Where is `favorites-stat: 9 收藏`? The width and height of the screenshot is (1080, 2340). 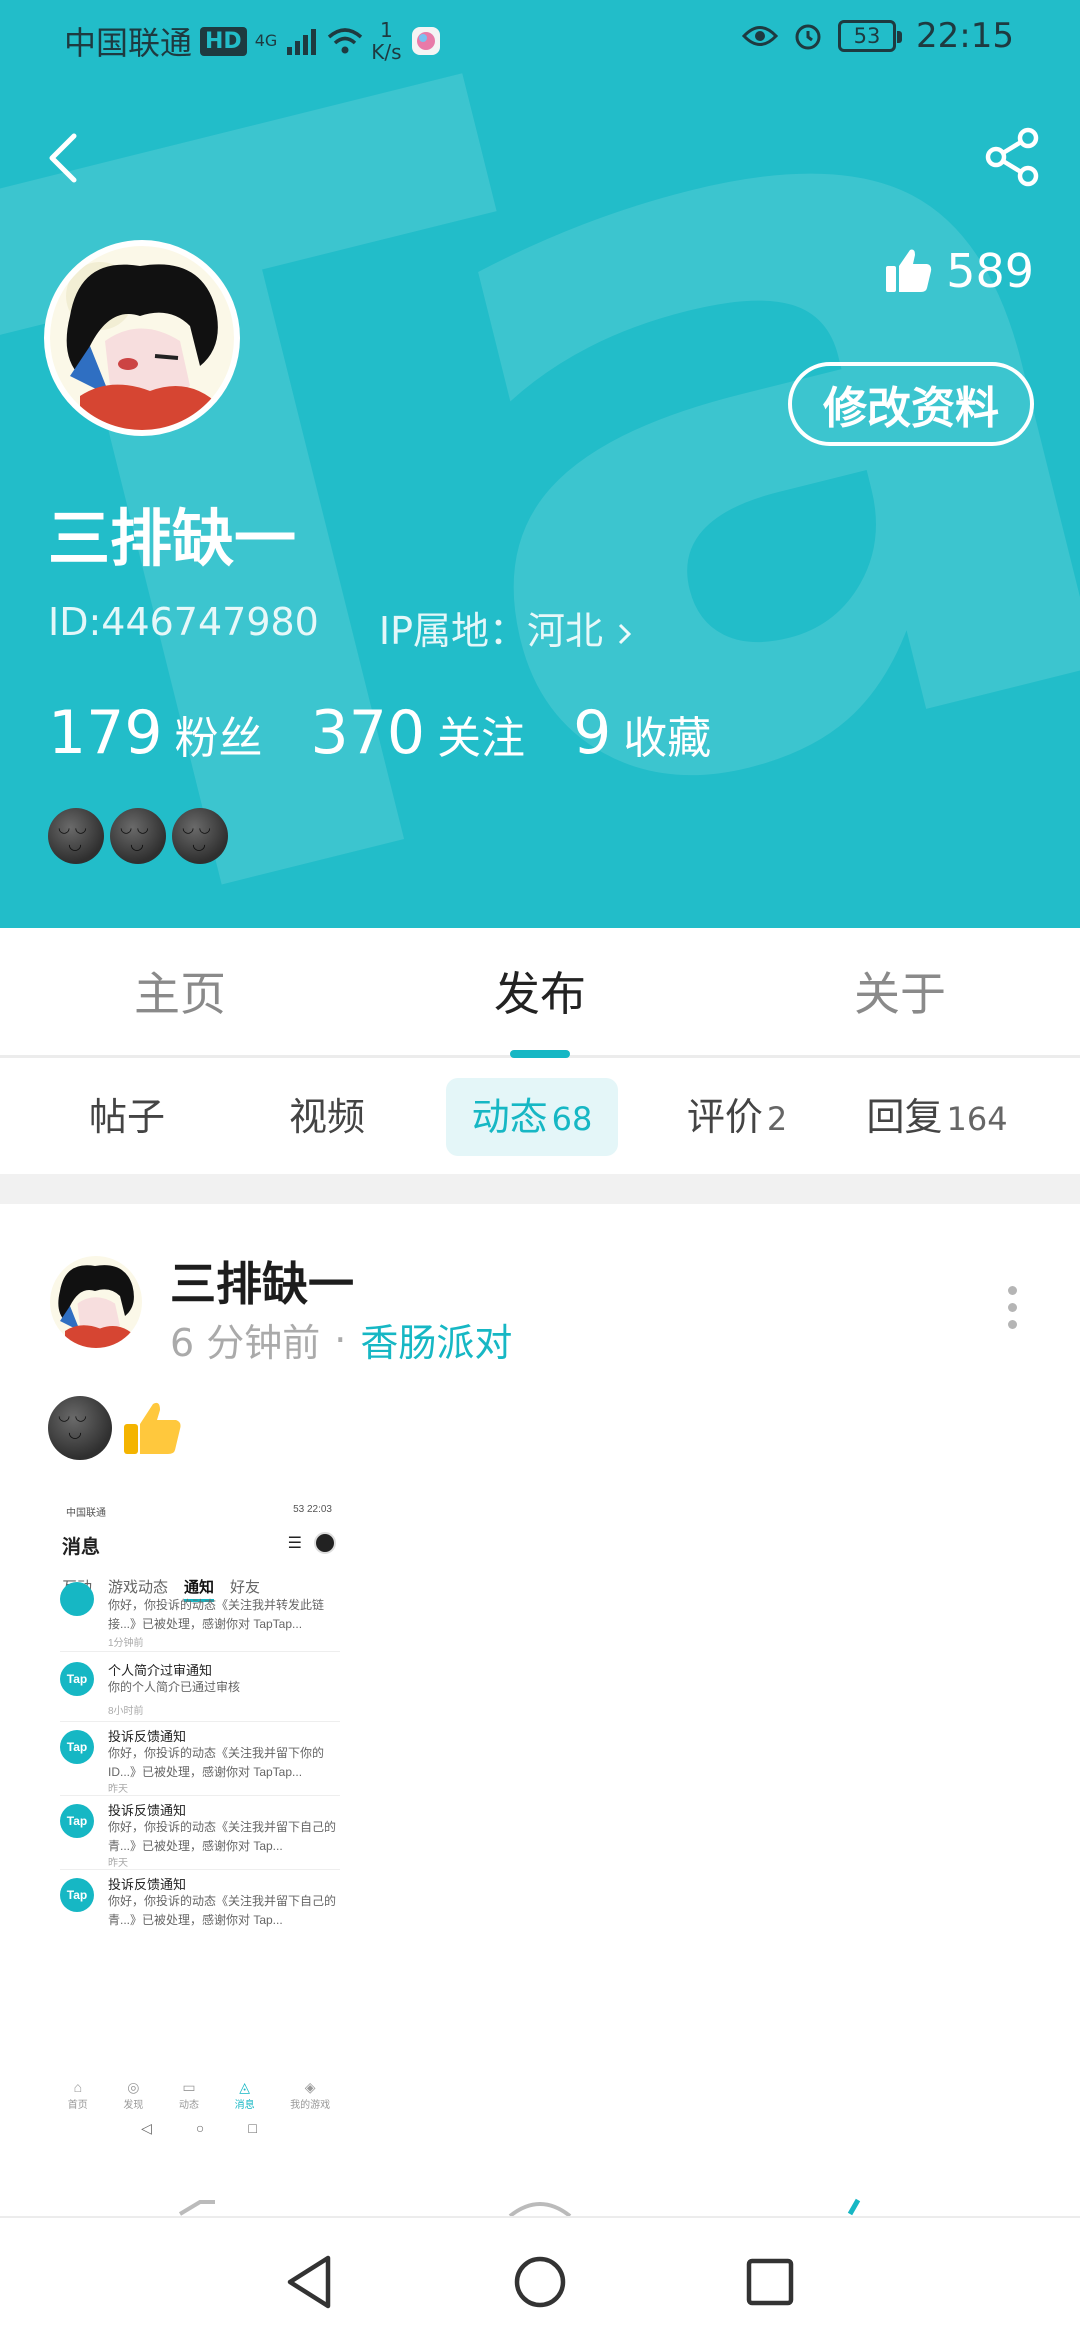 favorites-stat: 9 收藏 is located at coordinates (642, 733).